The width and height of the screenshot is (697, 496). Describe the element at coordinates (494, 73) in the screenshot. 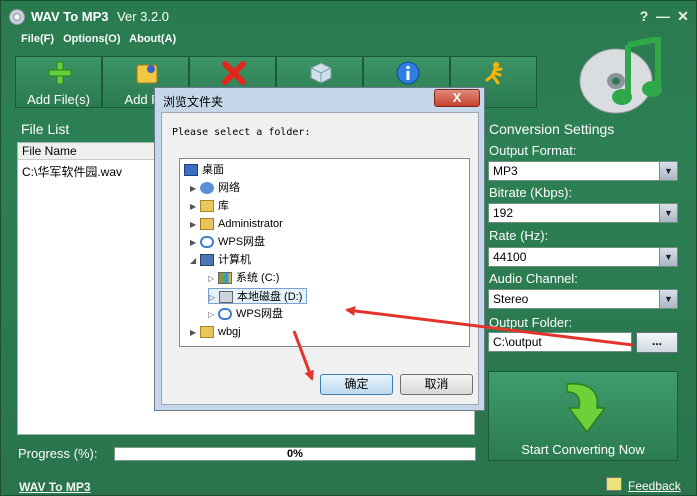

I see `running-man-icon` at that location.